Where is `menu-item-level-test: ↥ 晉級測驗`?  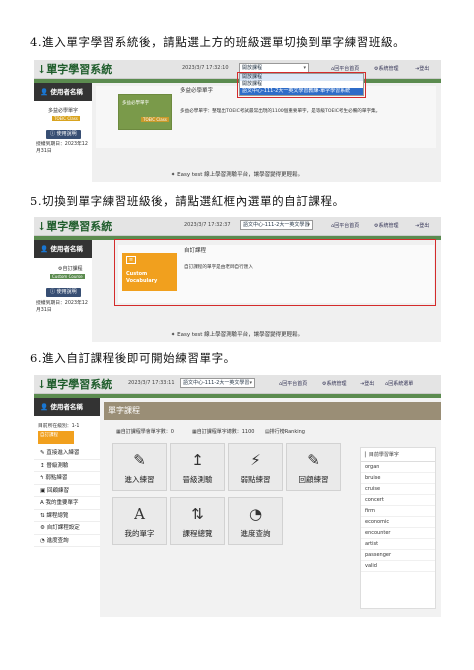
menu-item-level-test: ↥ 晉級測驗 is located at coordinates (67, 465).